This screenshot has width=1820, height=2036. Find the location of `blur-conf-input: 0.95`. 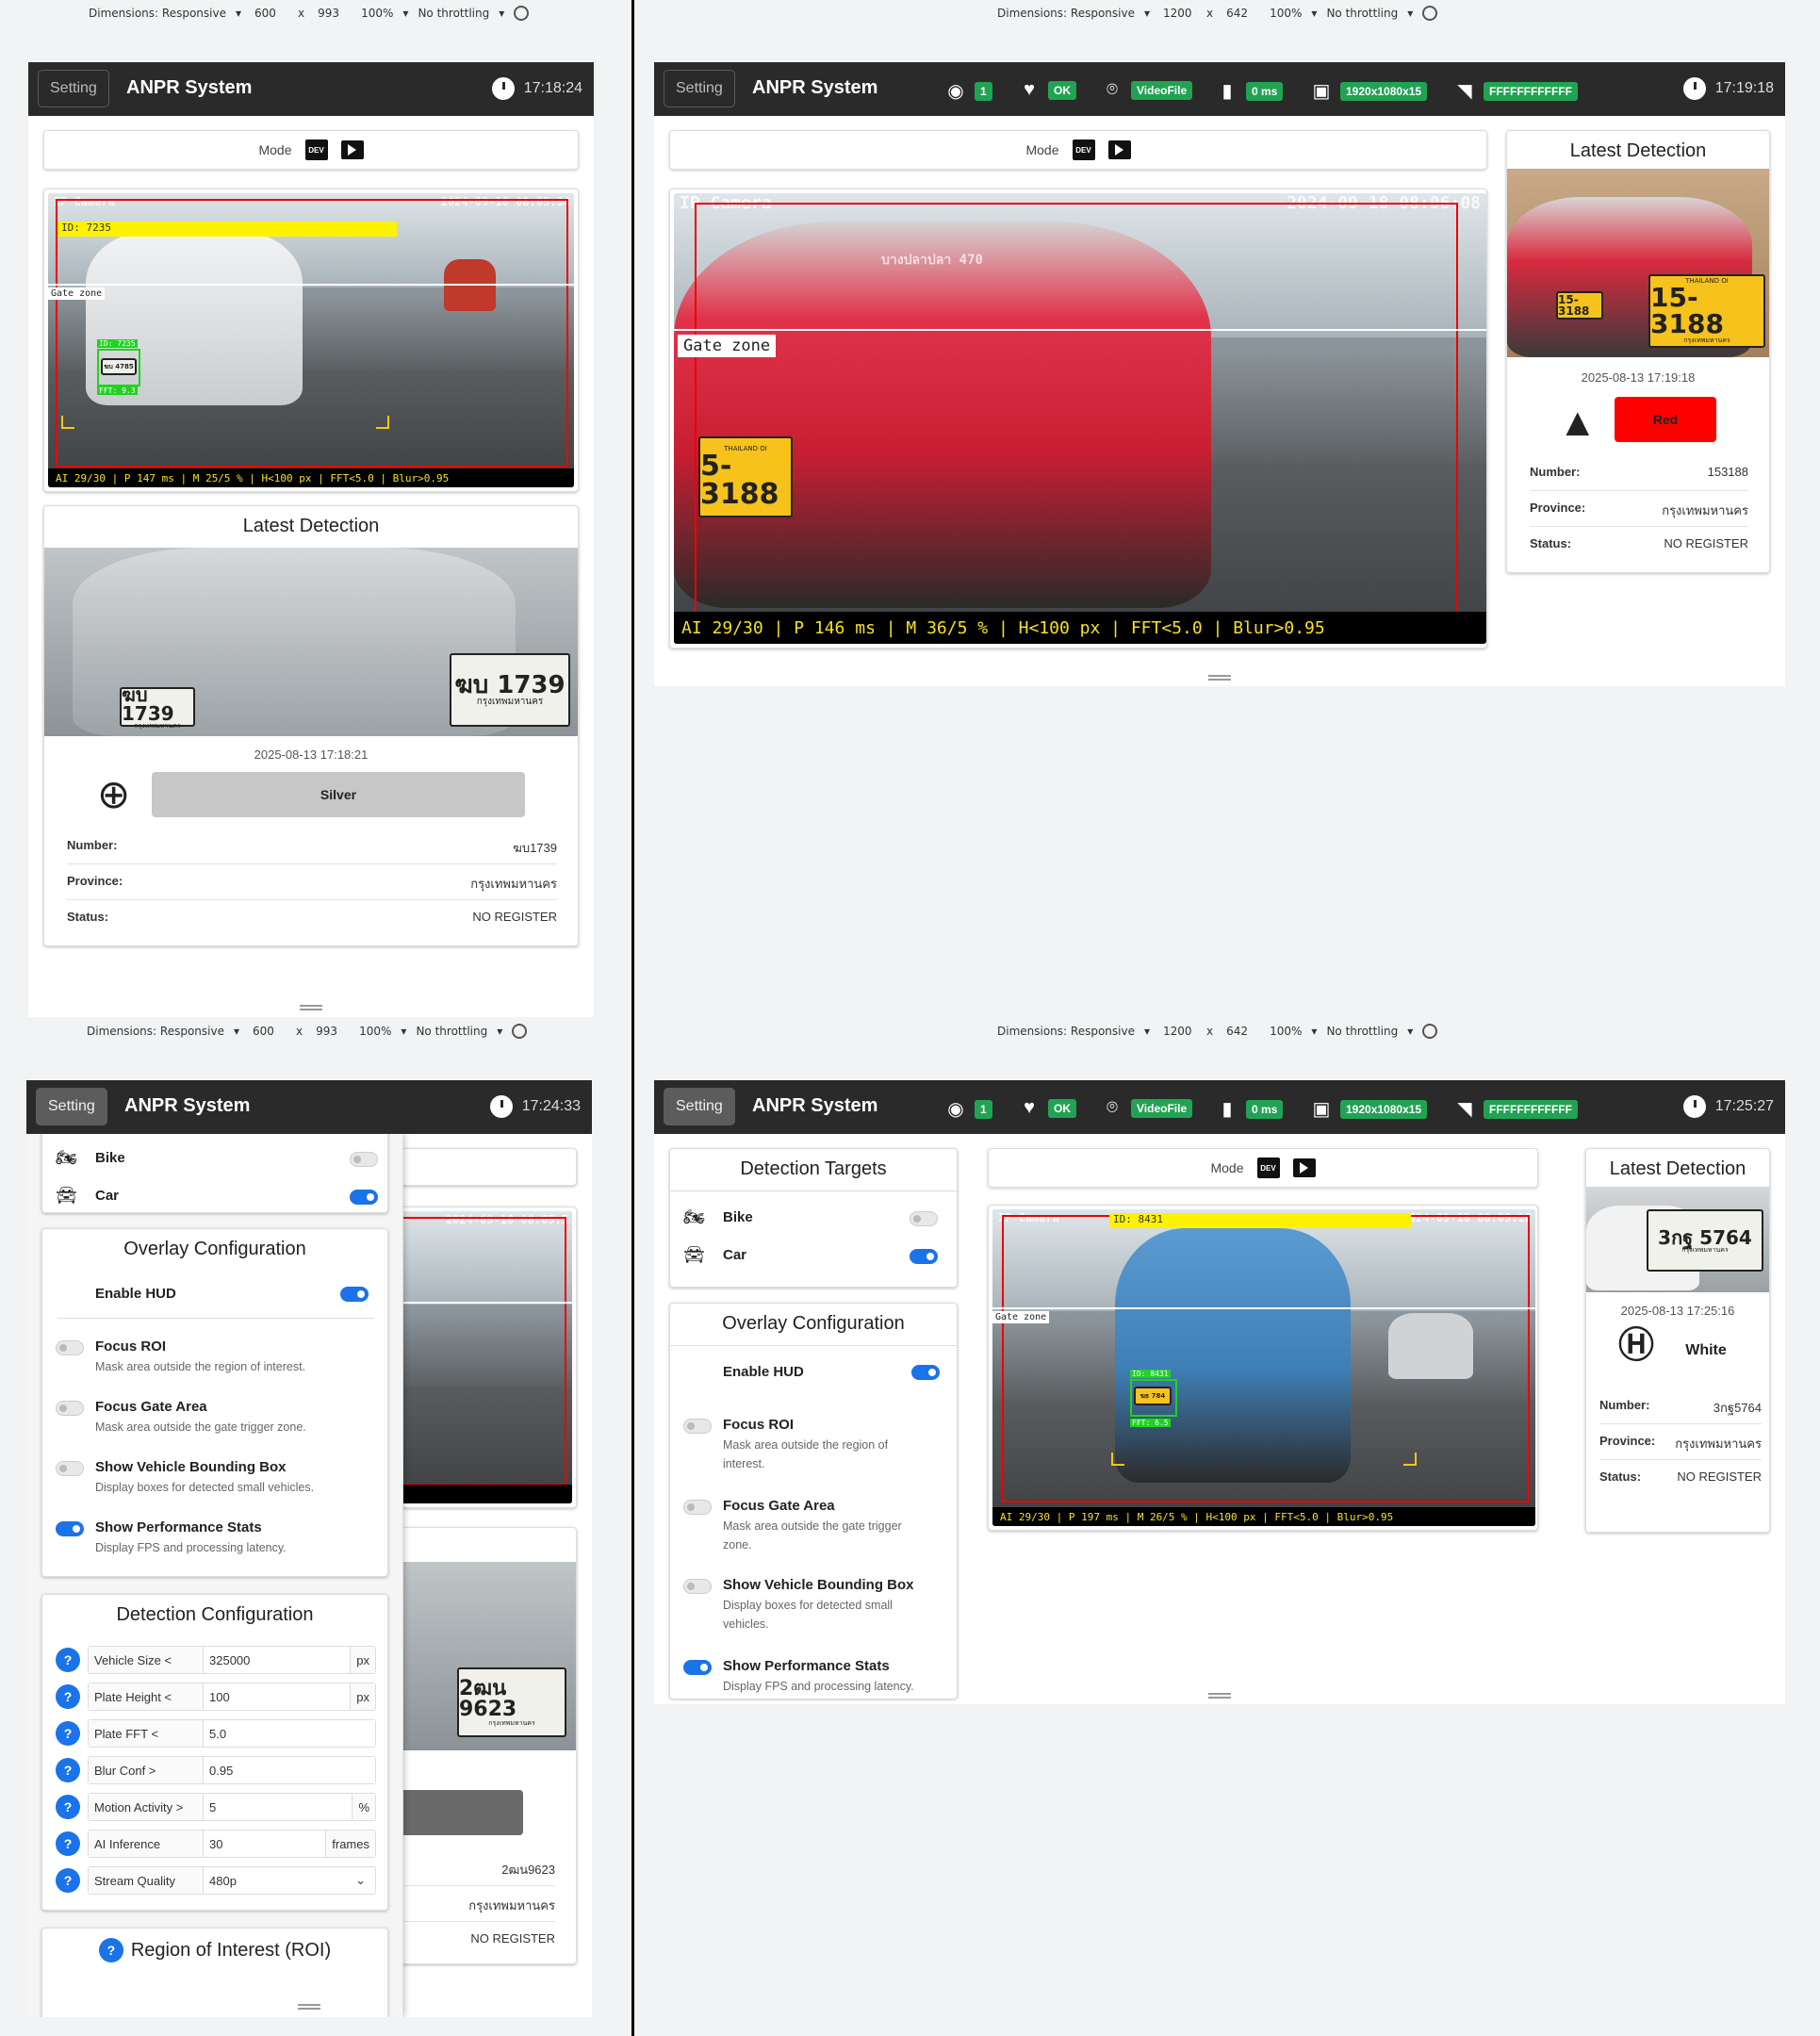

blur-conf-input: 0.95 is located at coordinates (289, 1770).